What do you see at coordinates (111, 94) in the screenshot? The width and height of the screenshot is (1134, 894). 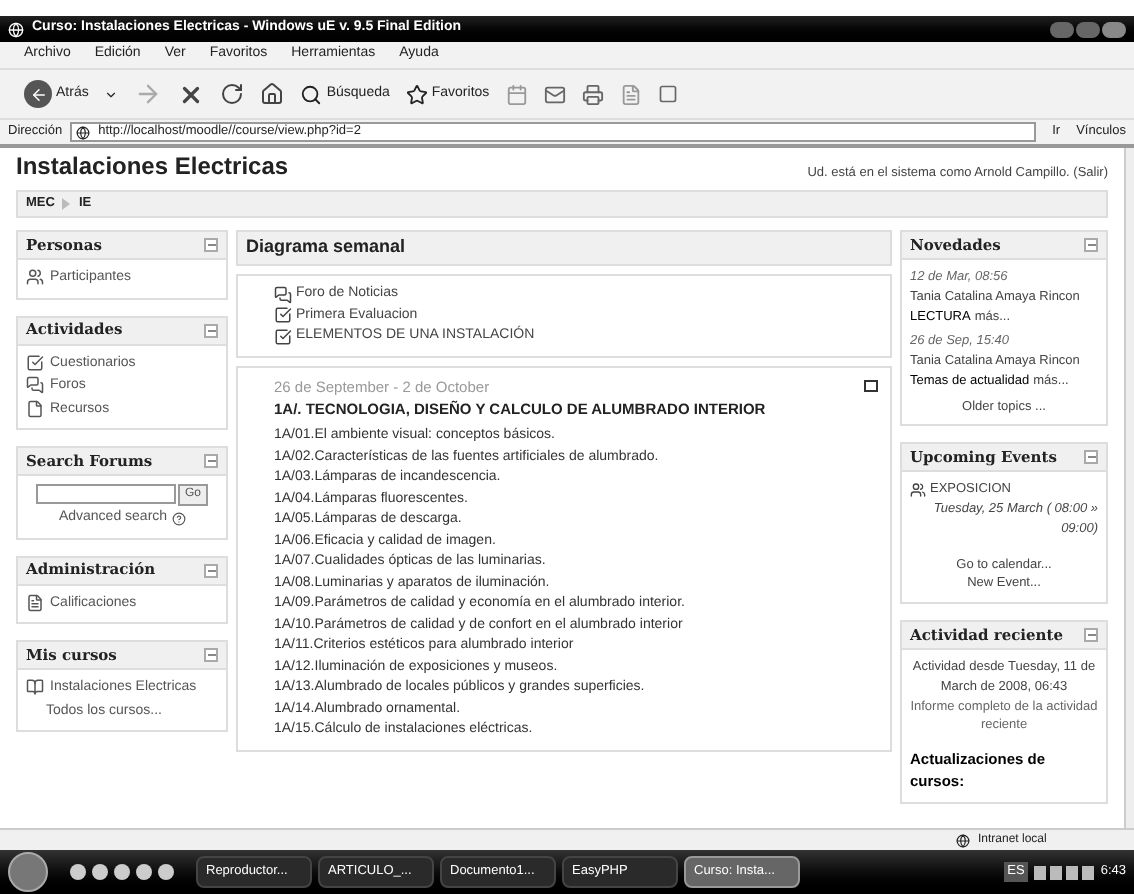 I see `caret-icon` at bounding box center [111, 94].